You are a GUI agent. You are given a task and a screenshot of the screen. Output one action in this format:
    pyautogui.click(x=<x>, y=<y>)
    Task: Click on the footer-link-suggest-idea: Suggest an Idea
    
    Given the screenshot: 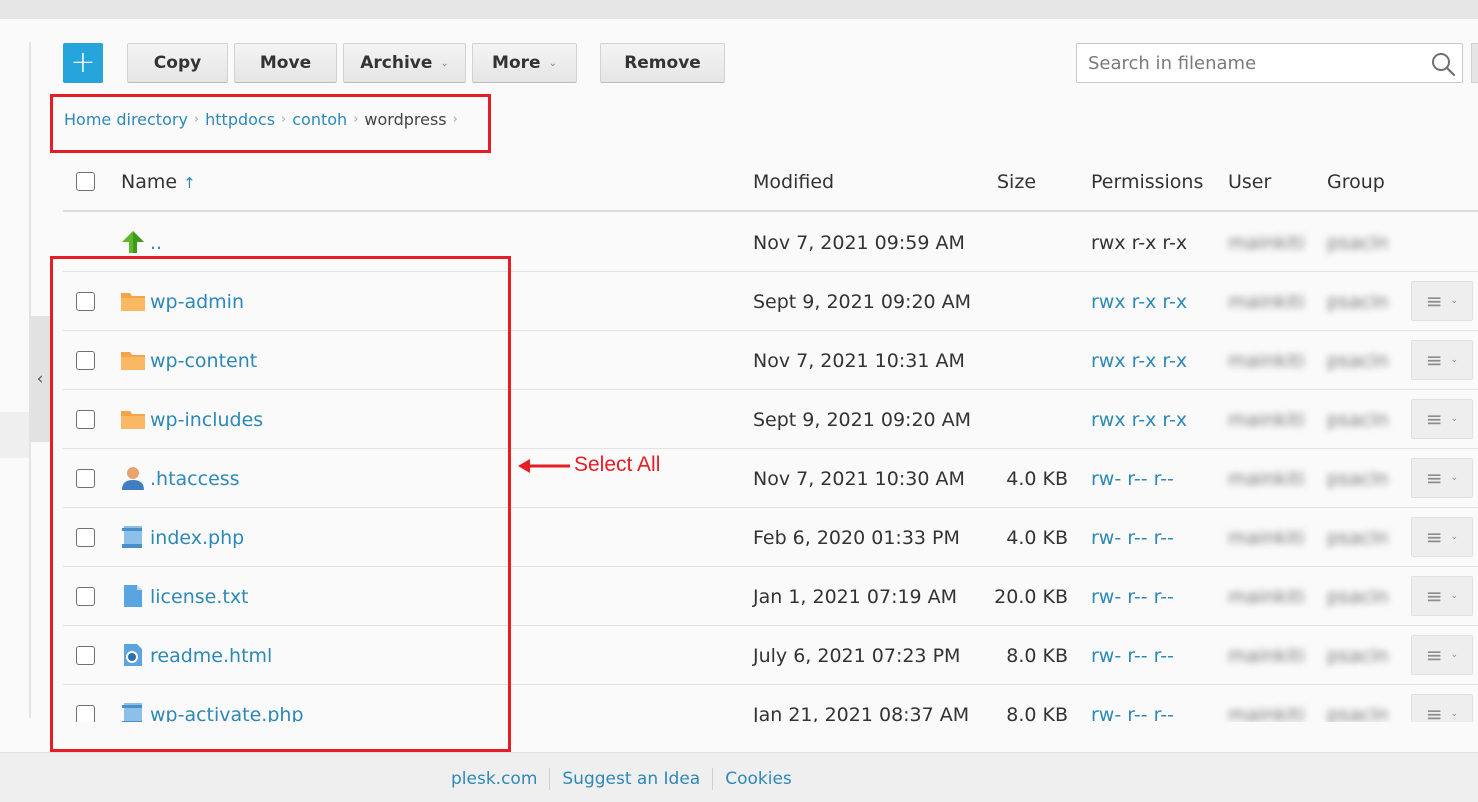 What is the action you would take?
    pyautogui.click(x=631, y=779)
    